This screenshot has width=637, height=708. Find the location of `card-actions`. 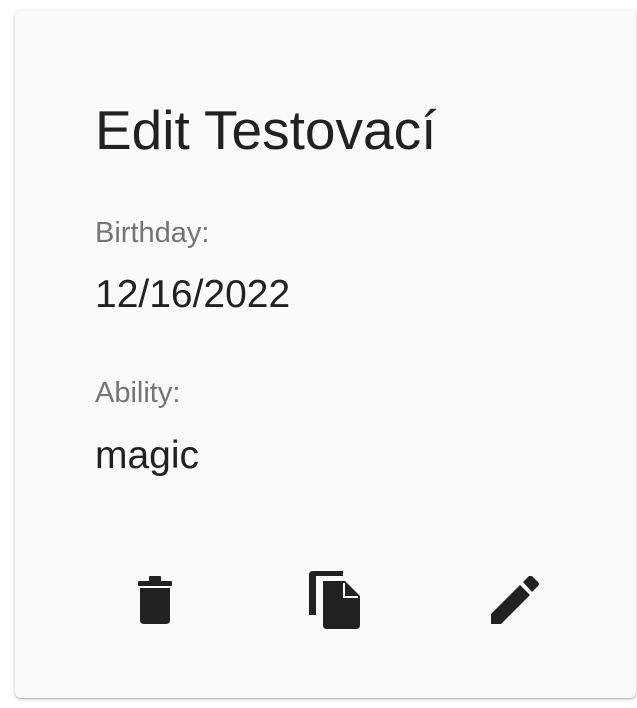

card-actions is located at coordinates (325, 600).